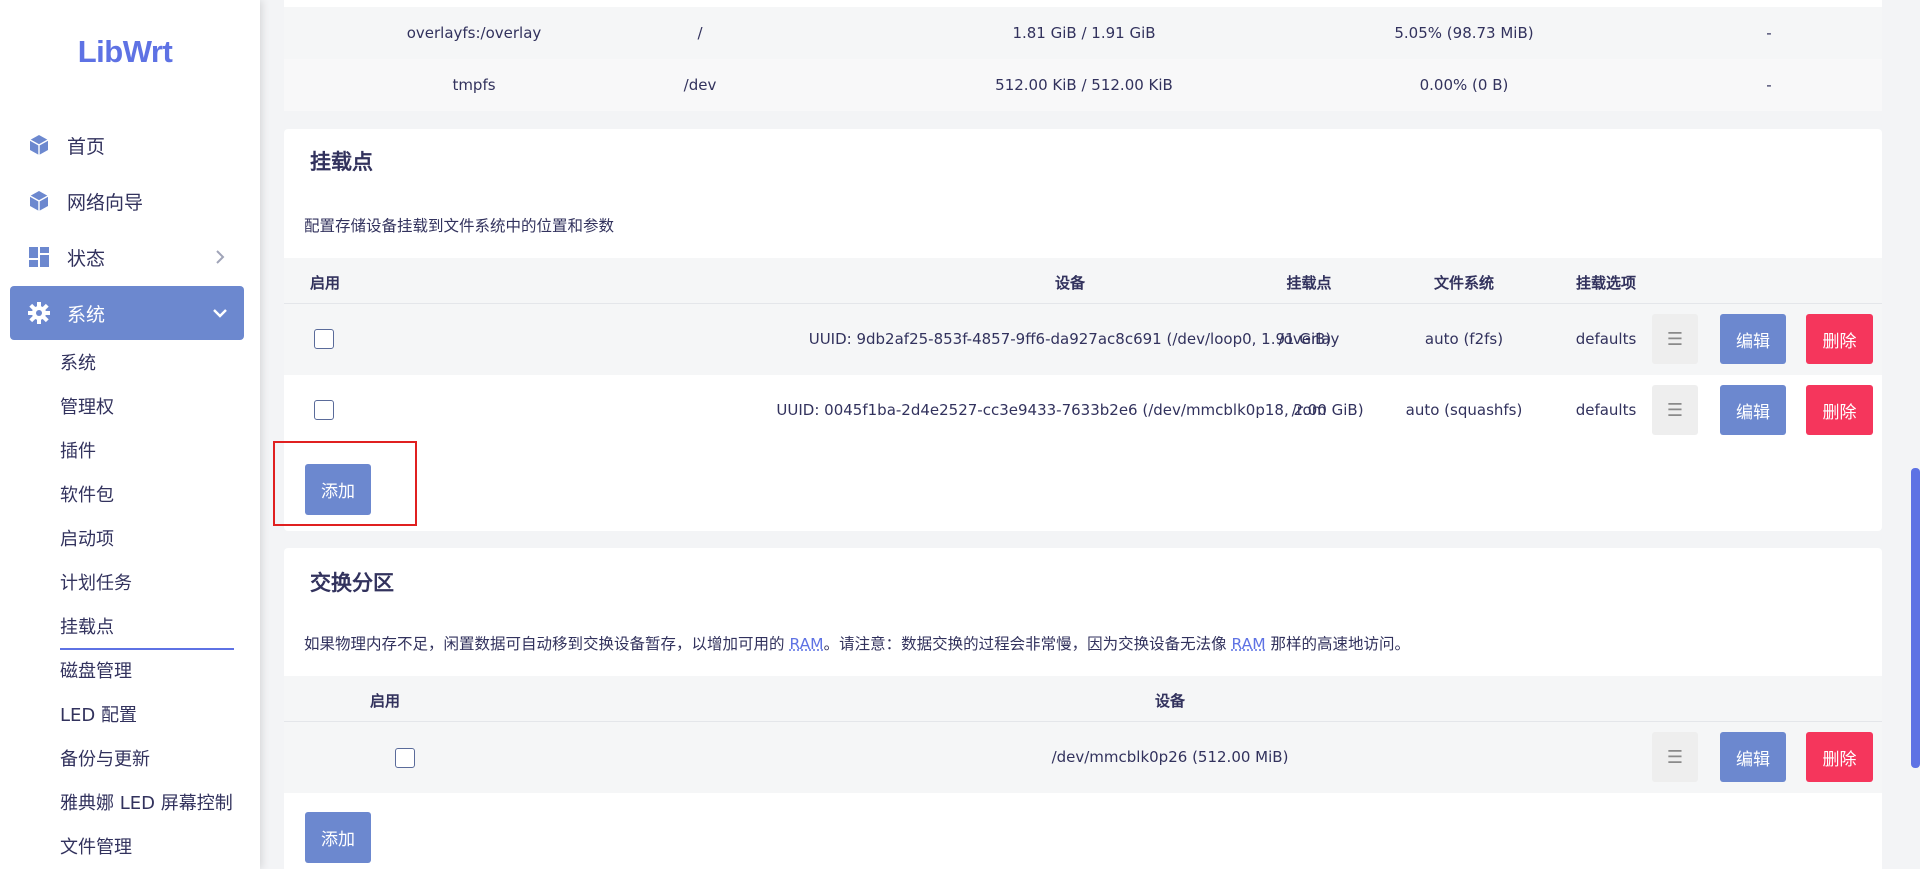 The image size is (1920, 869). Describe the element at coordinates (474, 85) in the screenshot. I see `filesystem-cell: tmpfs` at that location.